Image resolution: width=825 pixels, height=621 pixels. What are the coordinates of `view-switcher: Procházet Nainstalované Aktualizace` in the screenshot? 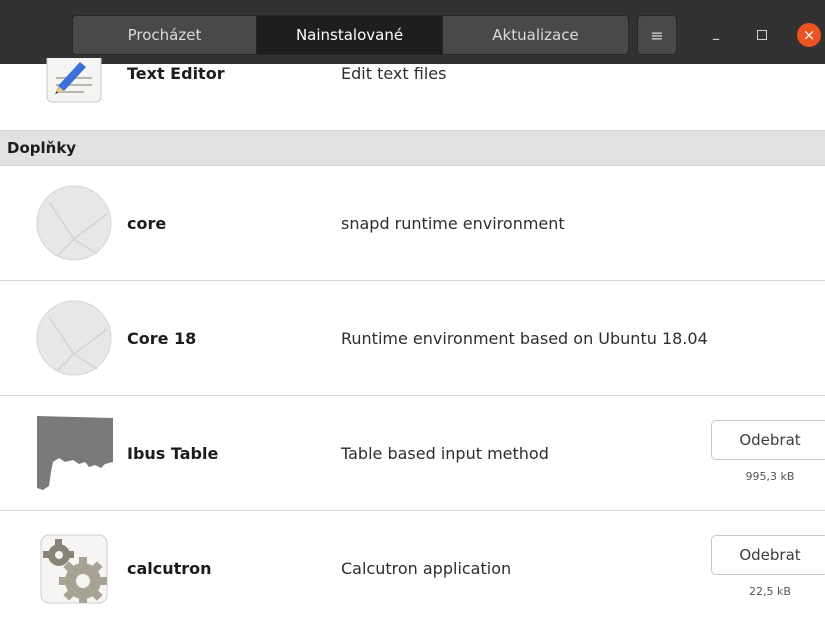 It's located at (350, 35).